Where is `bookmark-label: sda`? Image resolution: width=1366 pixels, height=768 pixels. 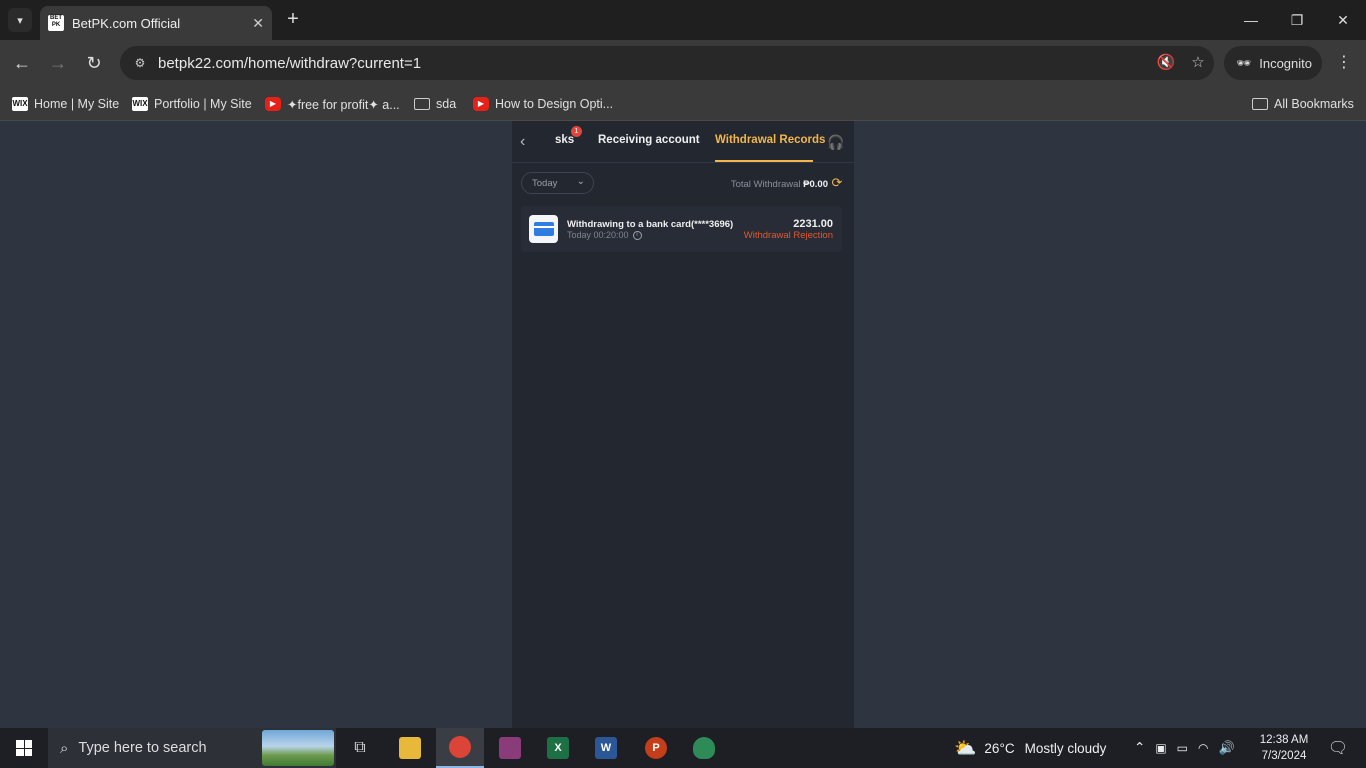
bookmark-label: sda is located at coordinates (446, 104).